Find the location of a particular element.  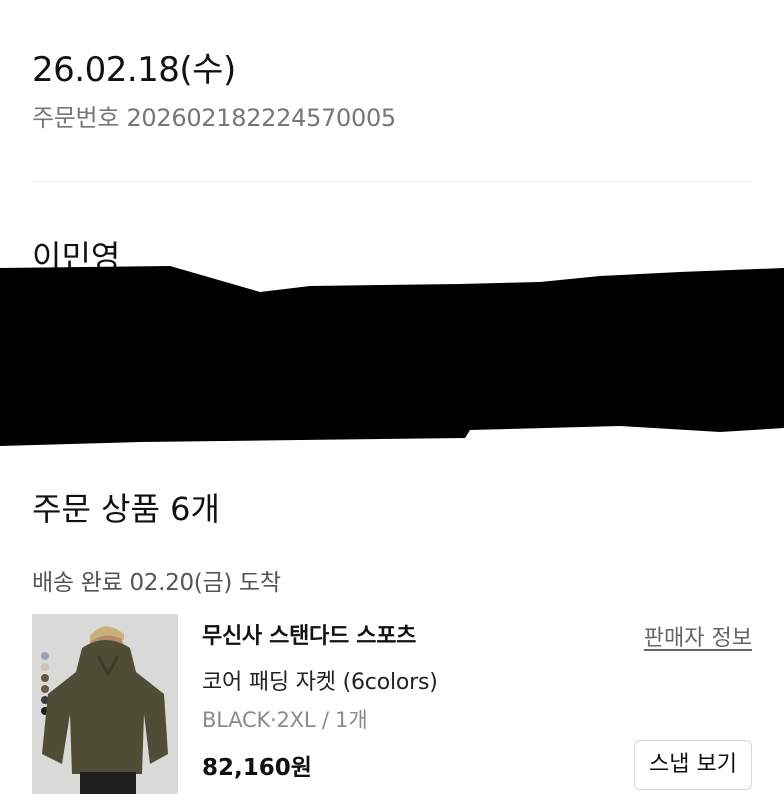

seller-info-link: 판매자 정보 is located at coordinates (698, 636).